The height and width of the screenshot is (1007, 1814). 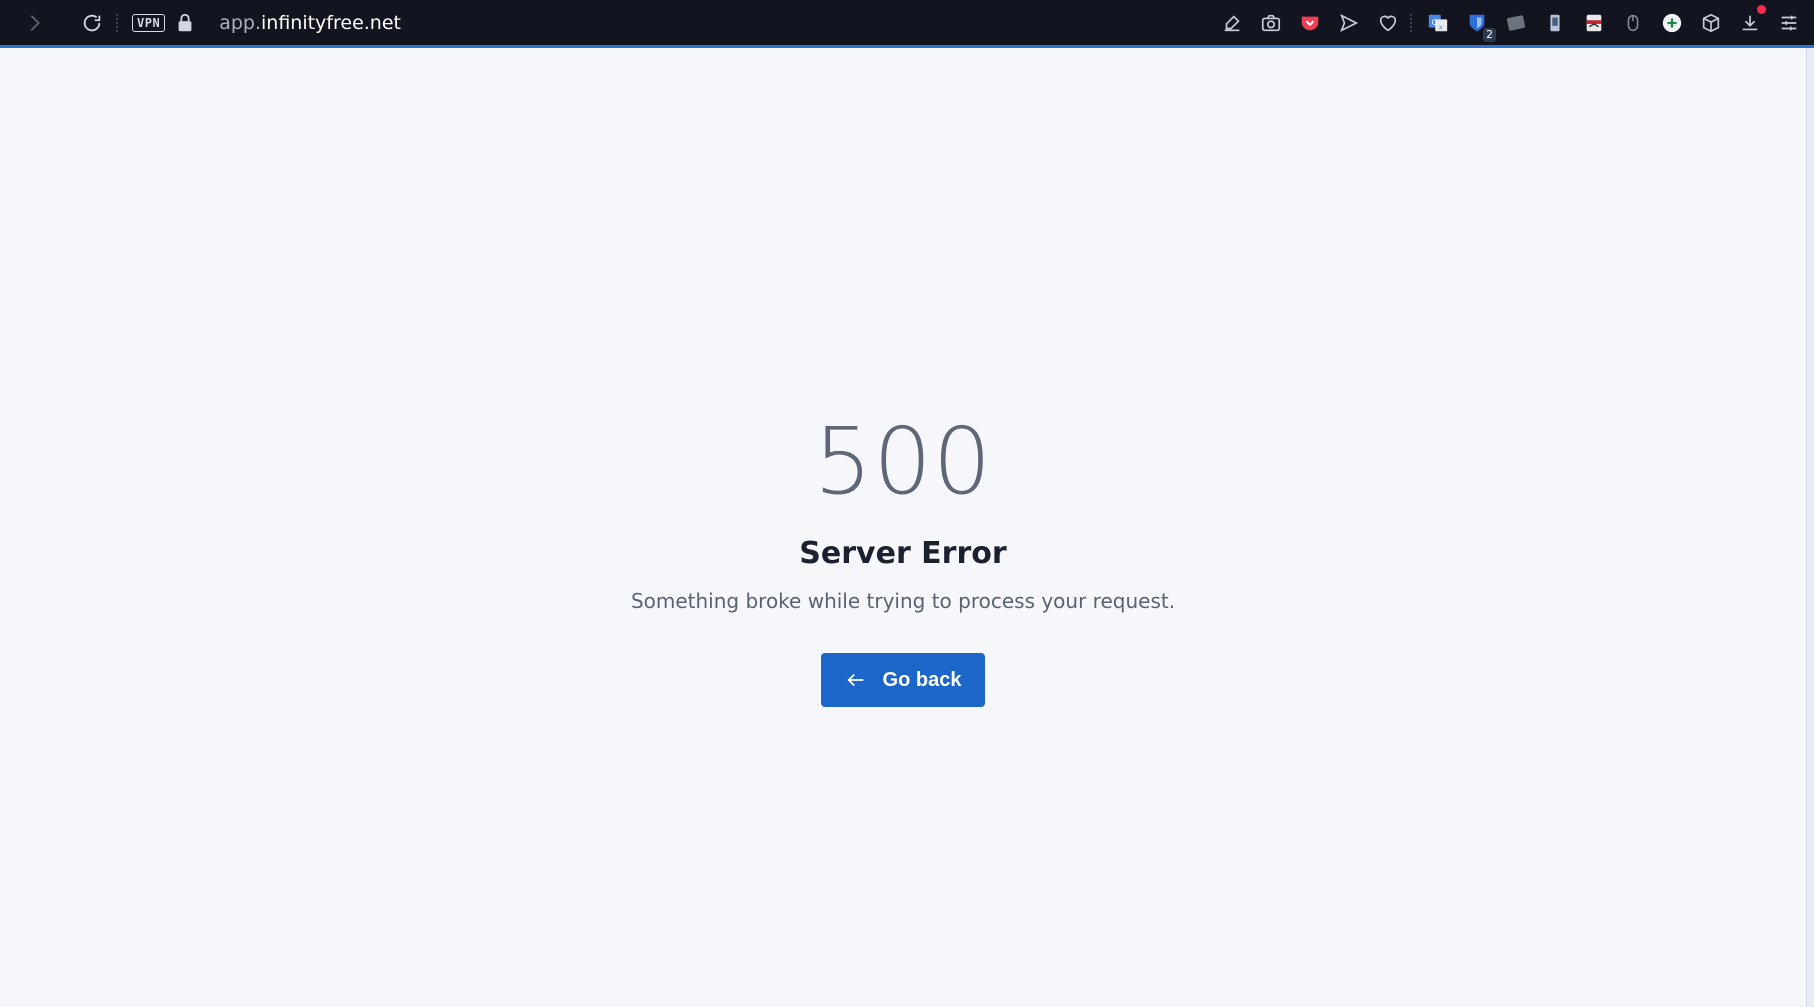 I want to click on svg-text: x, so click(x=1441, y=26).